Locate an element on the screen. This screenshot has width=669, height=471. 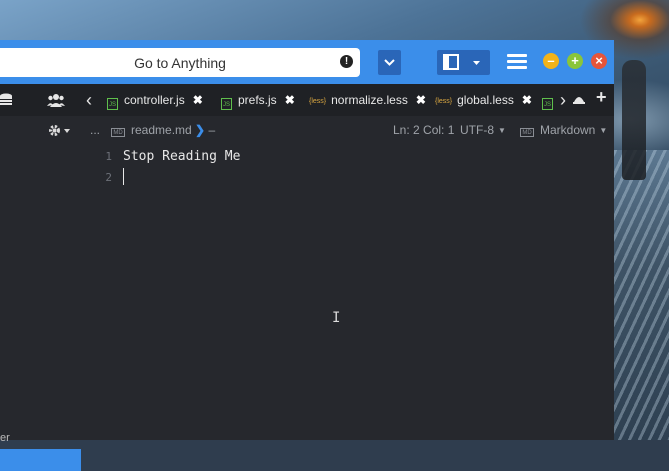
tab-label: prefs.js is located at coordinates (257, 100).